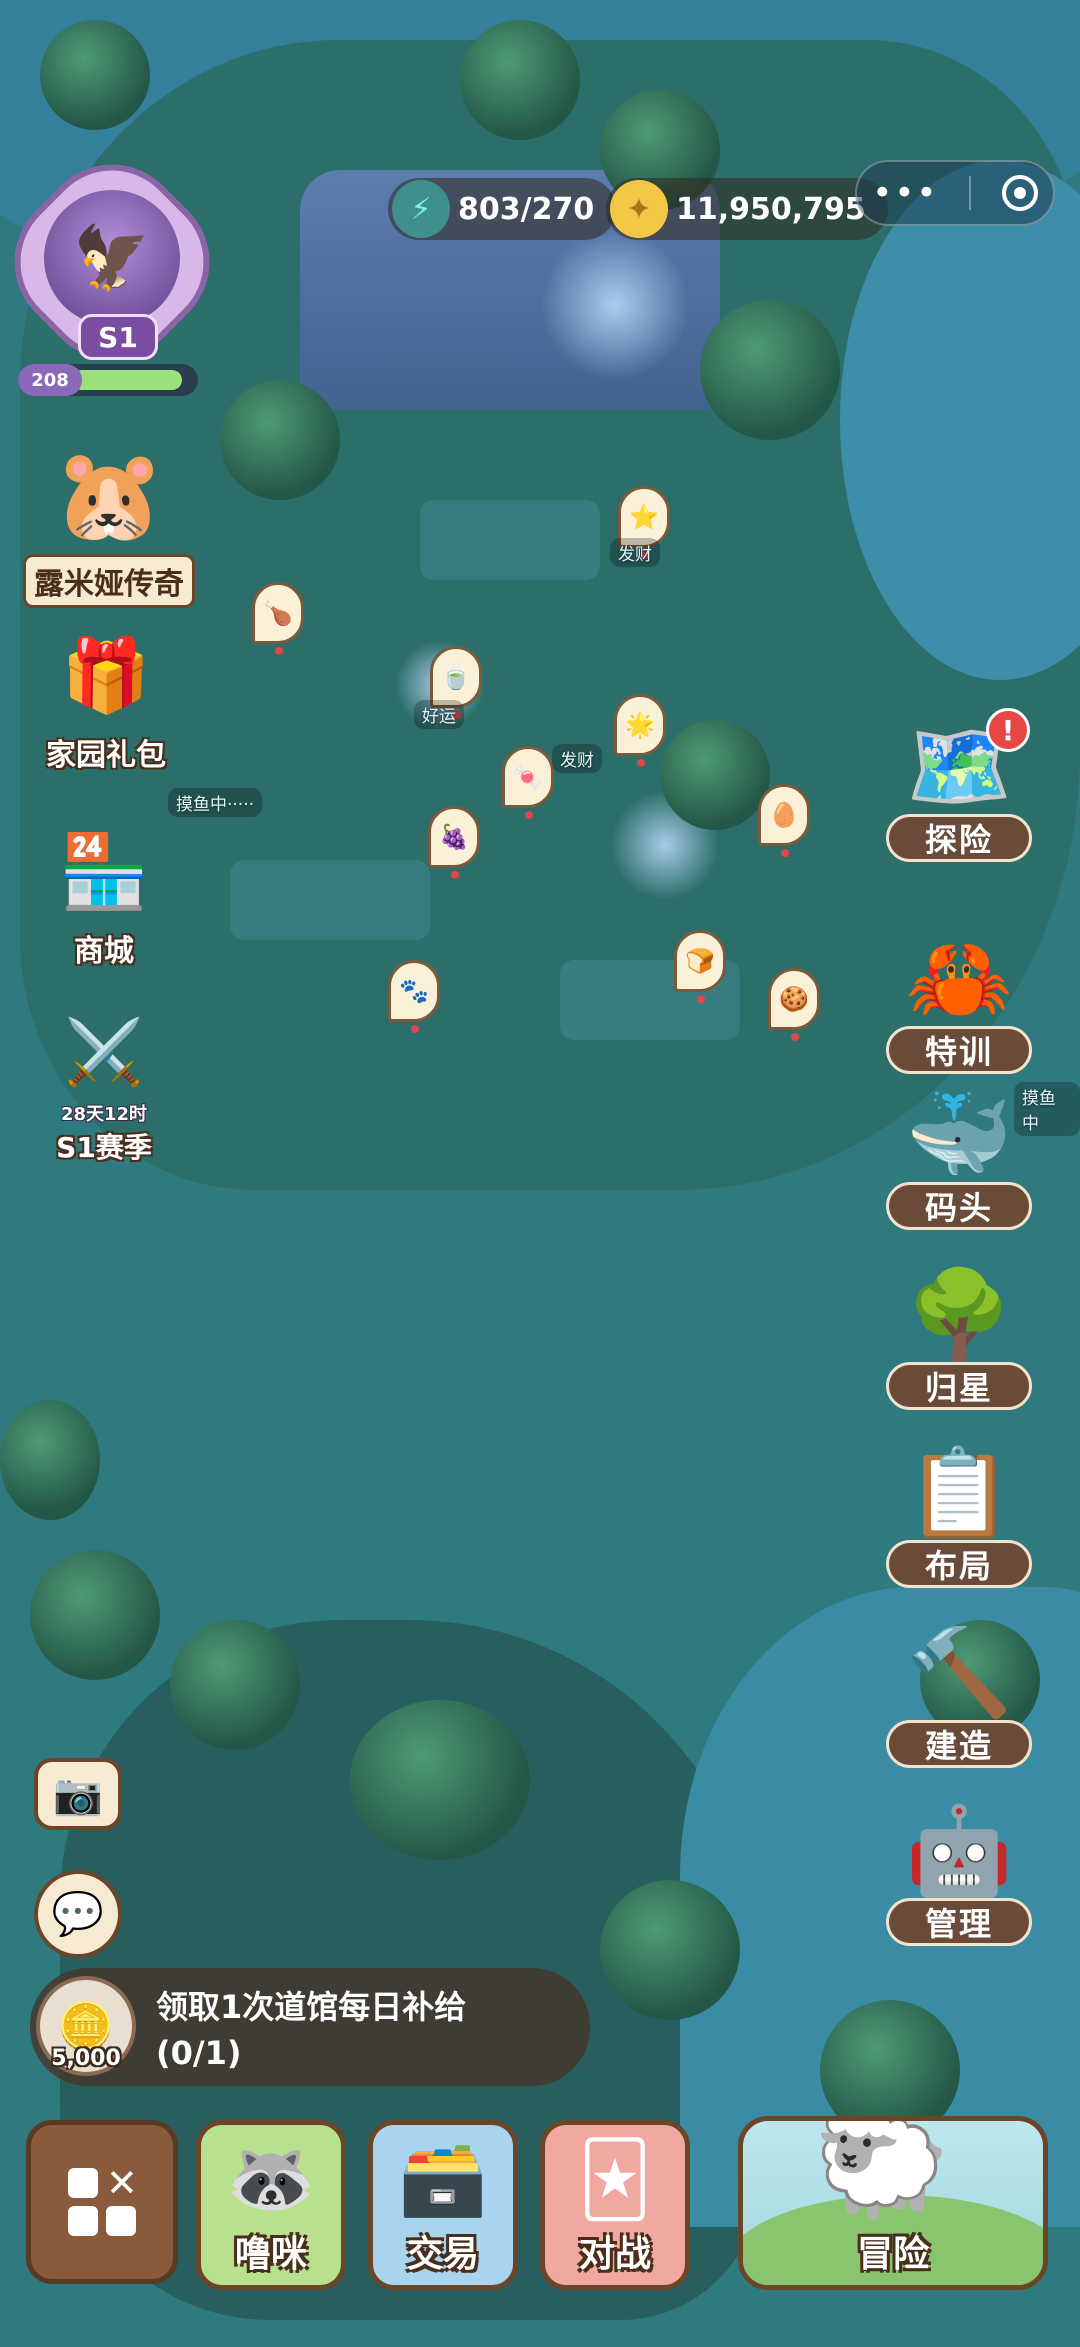 The height and width of the screenshot is (2347, 1080). I want to click on adventure-pet-icon: 🐑, so click(881, 2169).